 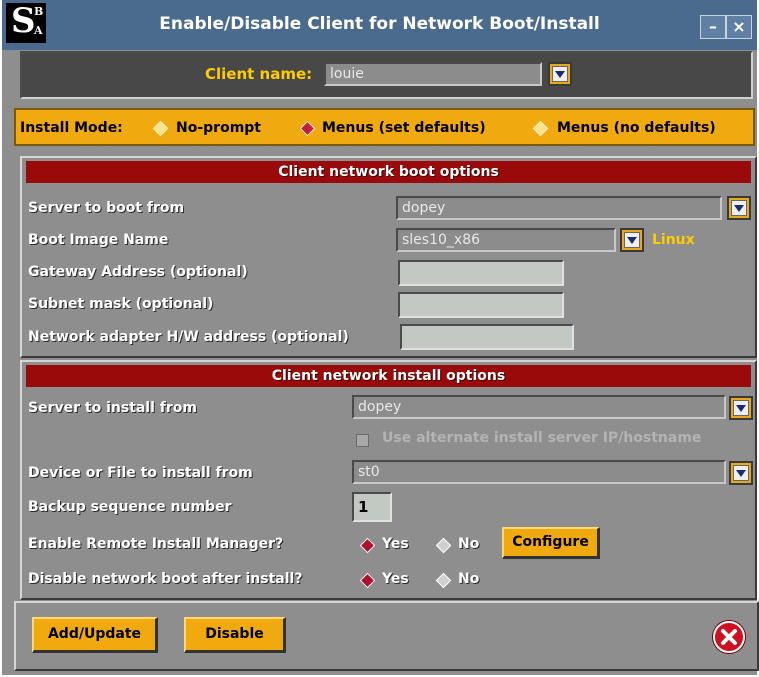 I want to click on no-prompt-label: No-prompt, so click(x=218, y=128).